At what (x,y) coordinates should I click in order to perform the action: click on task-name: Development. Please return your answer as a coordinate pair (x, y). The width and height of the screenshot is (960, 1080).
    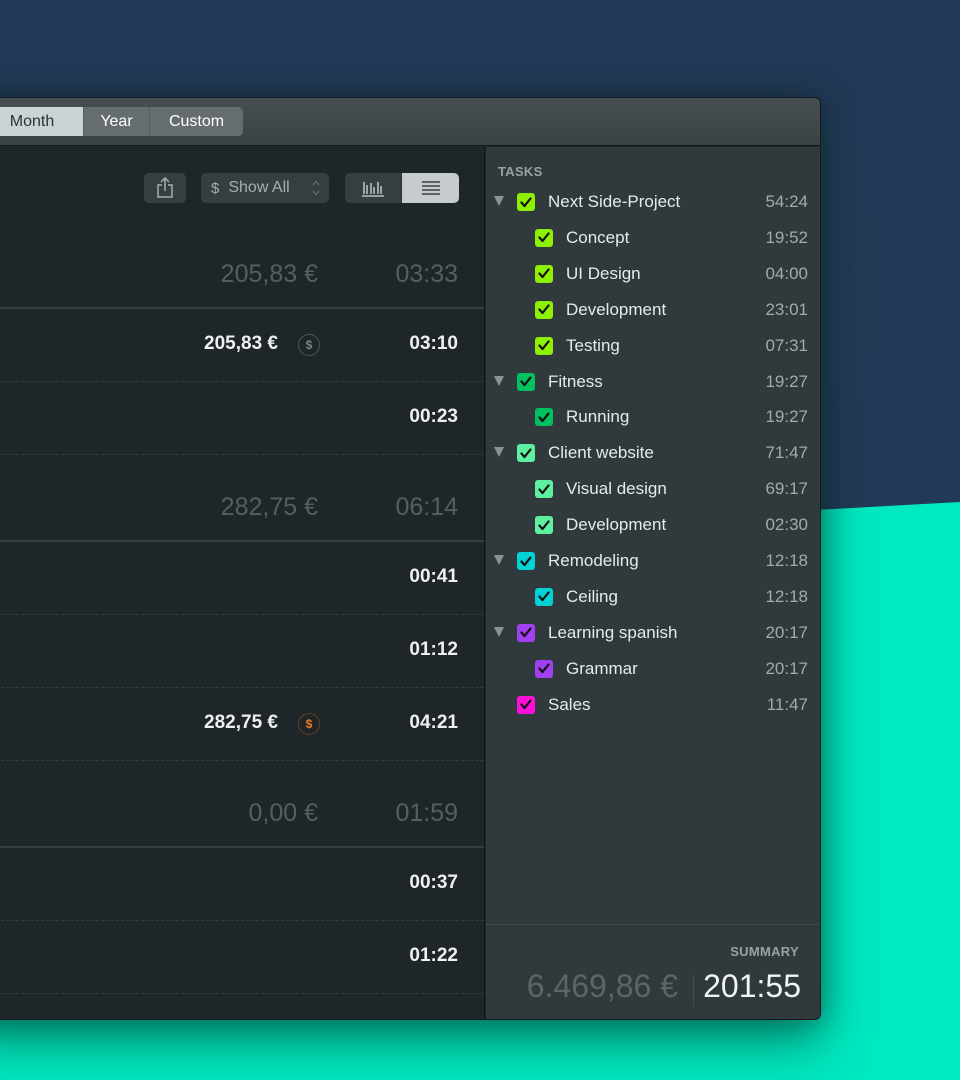
    Looking at the image, I should click on (616, 309).